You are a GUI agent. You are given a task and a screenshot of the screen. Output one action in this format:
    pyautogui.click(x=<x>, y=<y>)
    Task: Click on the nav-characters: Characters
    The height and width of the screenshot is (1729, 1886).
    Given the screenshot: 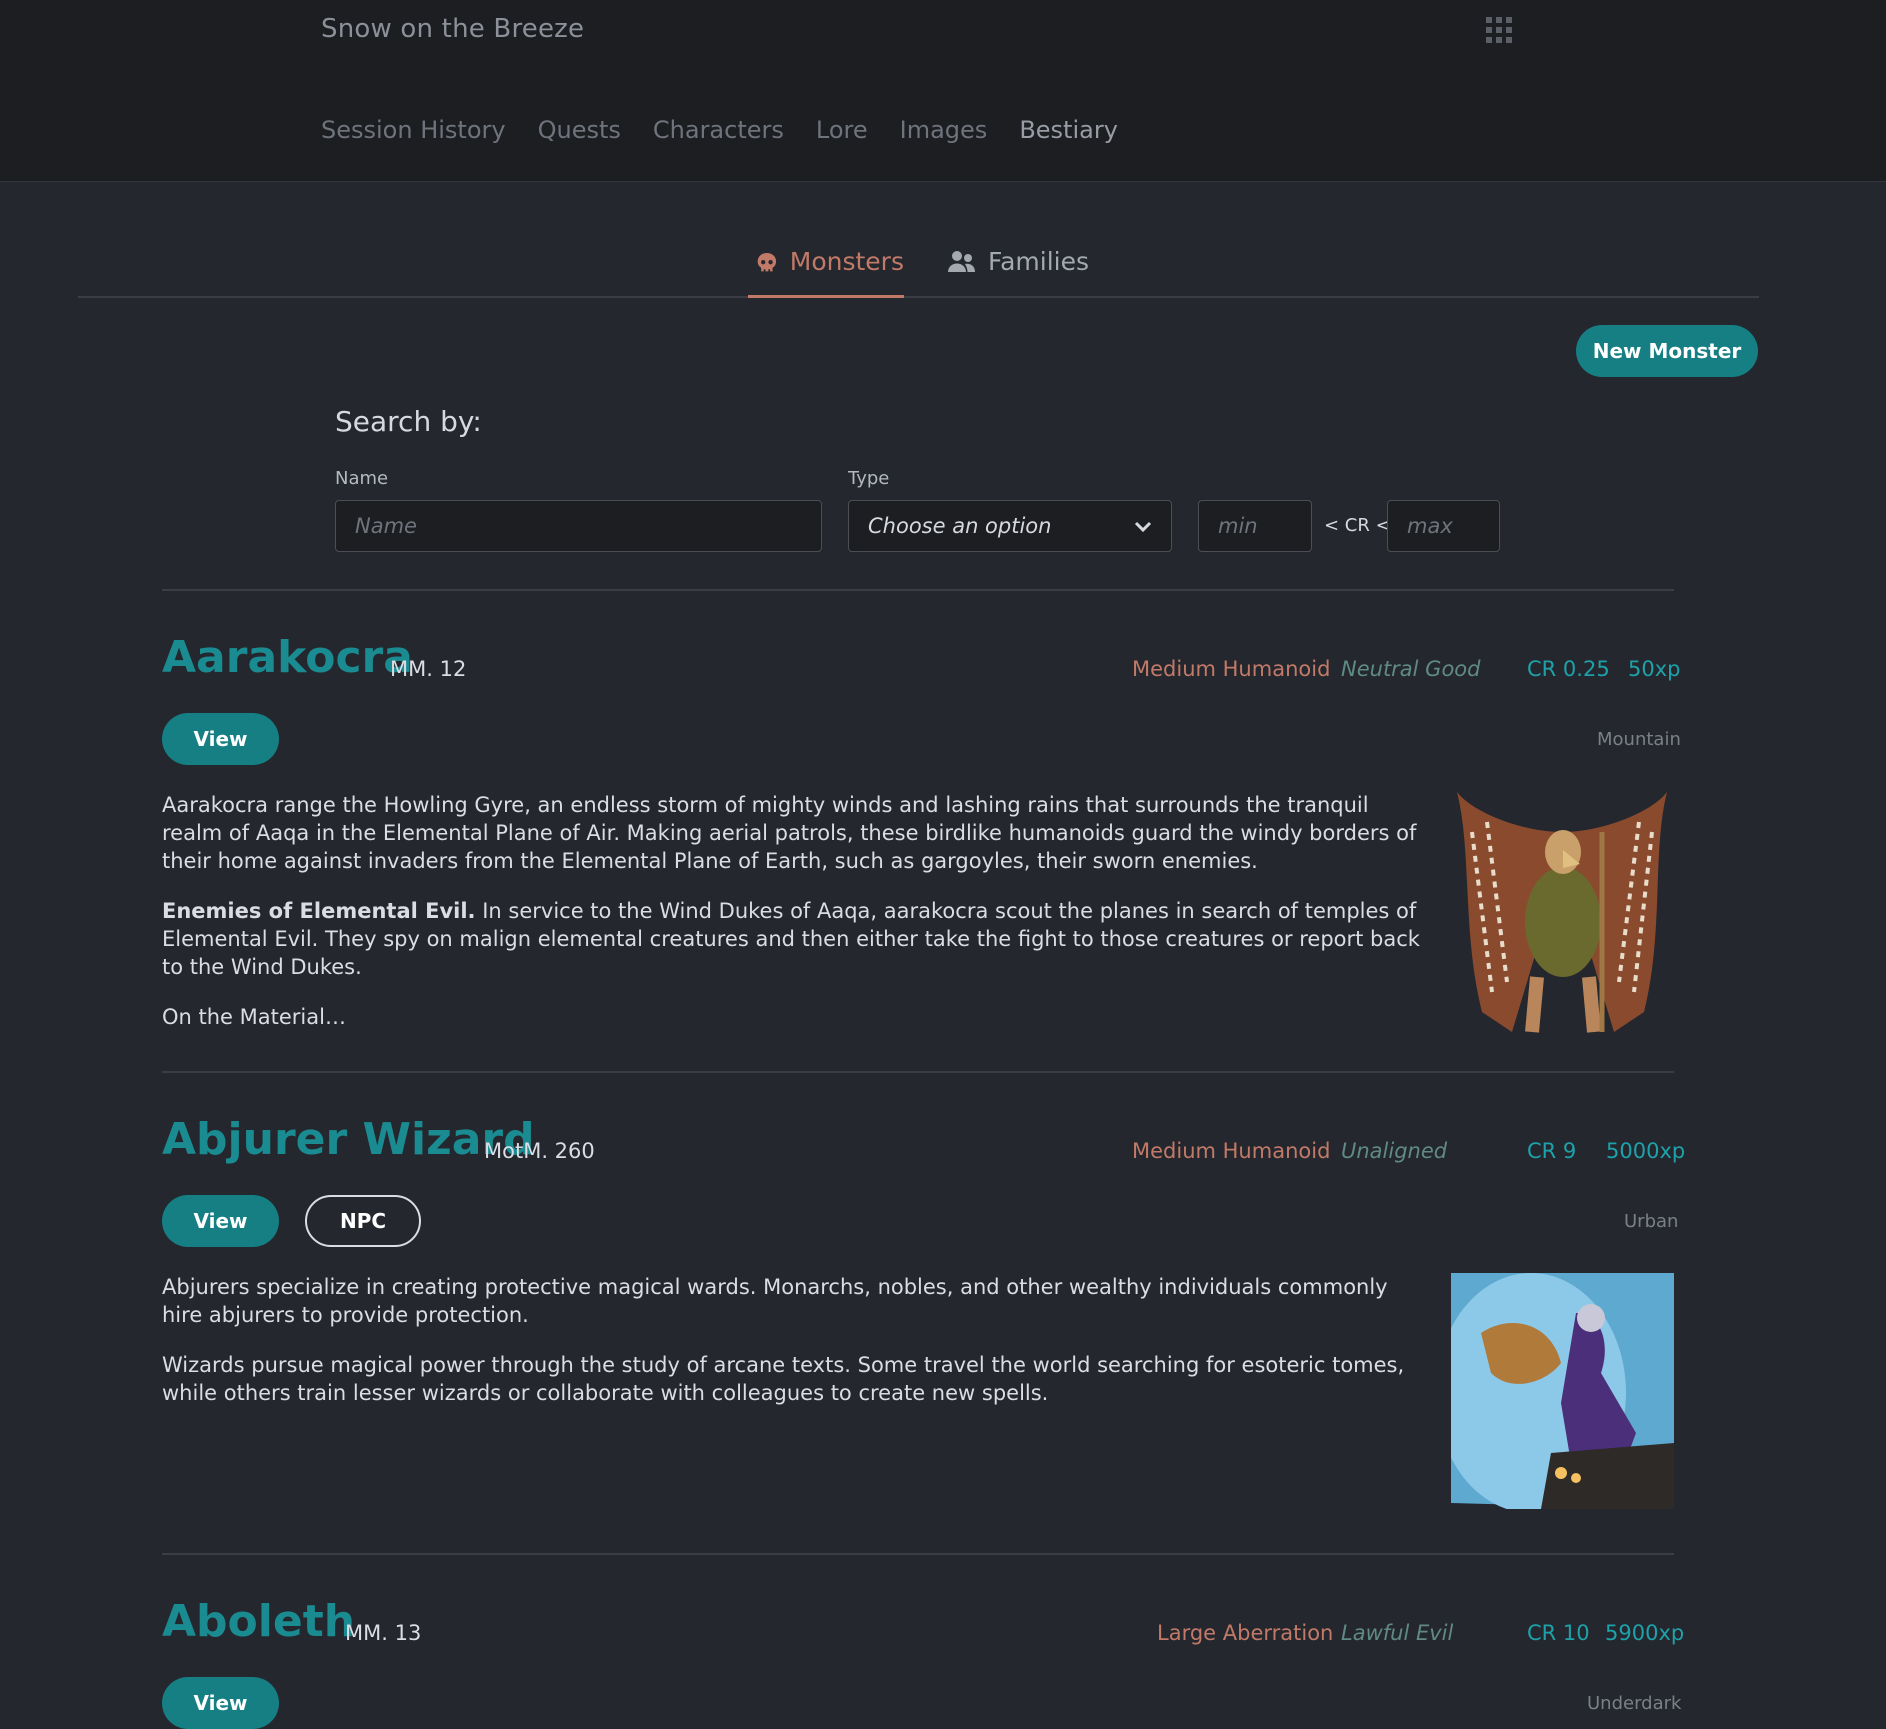 What is the action you would take?
    pyautogui.click(x=718, y=130)
    